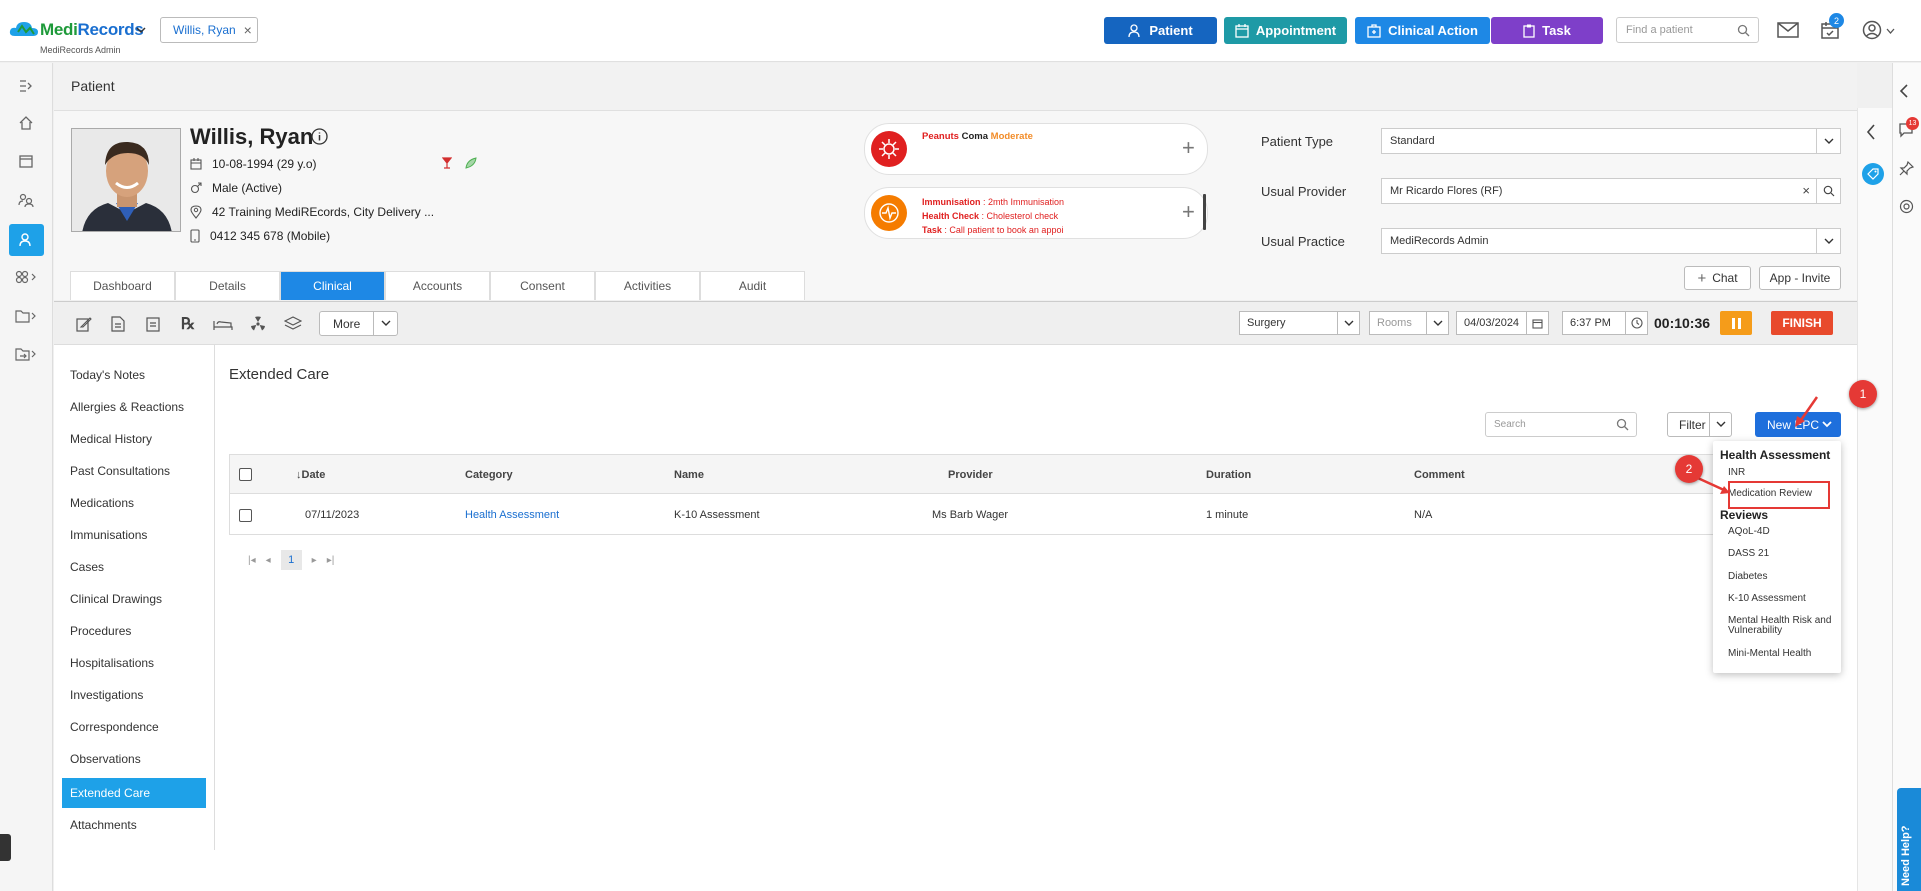 The image size is (1921, 891). Describe the element at coordinates (1561, 424) in the screenshot. I see `extended-care-search-input: Search` at that location.